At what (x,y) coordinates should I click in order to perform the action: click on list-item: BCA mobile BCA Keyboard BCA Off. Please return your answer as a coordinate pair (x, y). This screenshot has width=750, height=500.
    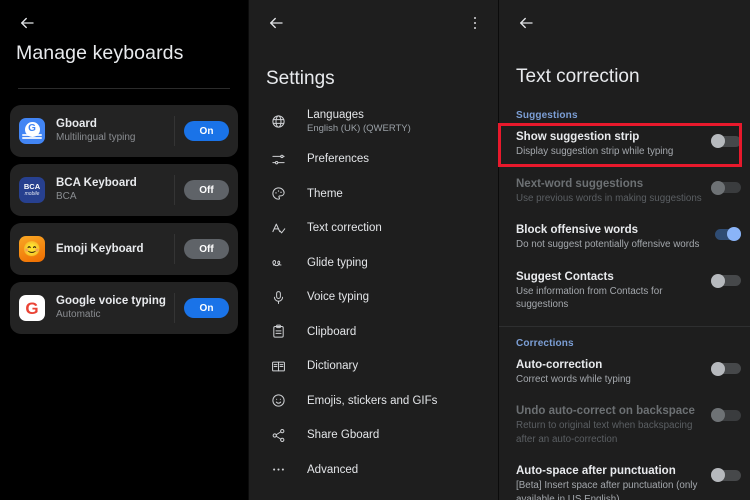
    Looking at the image, I should click on (124, 190).